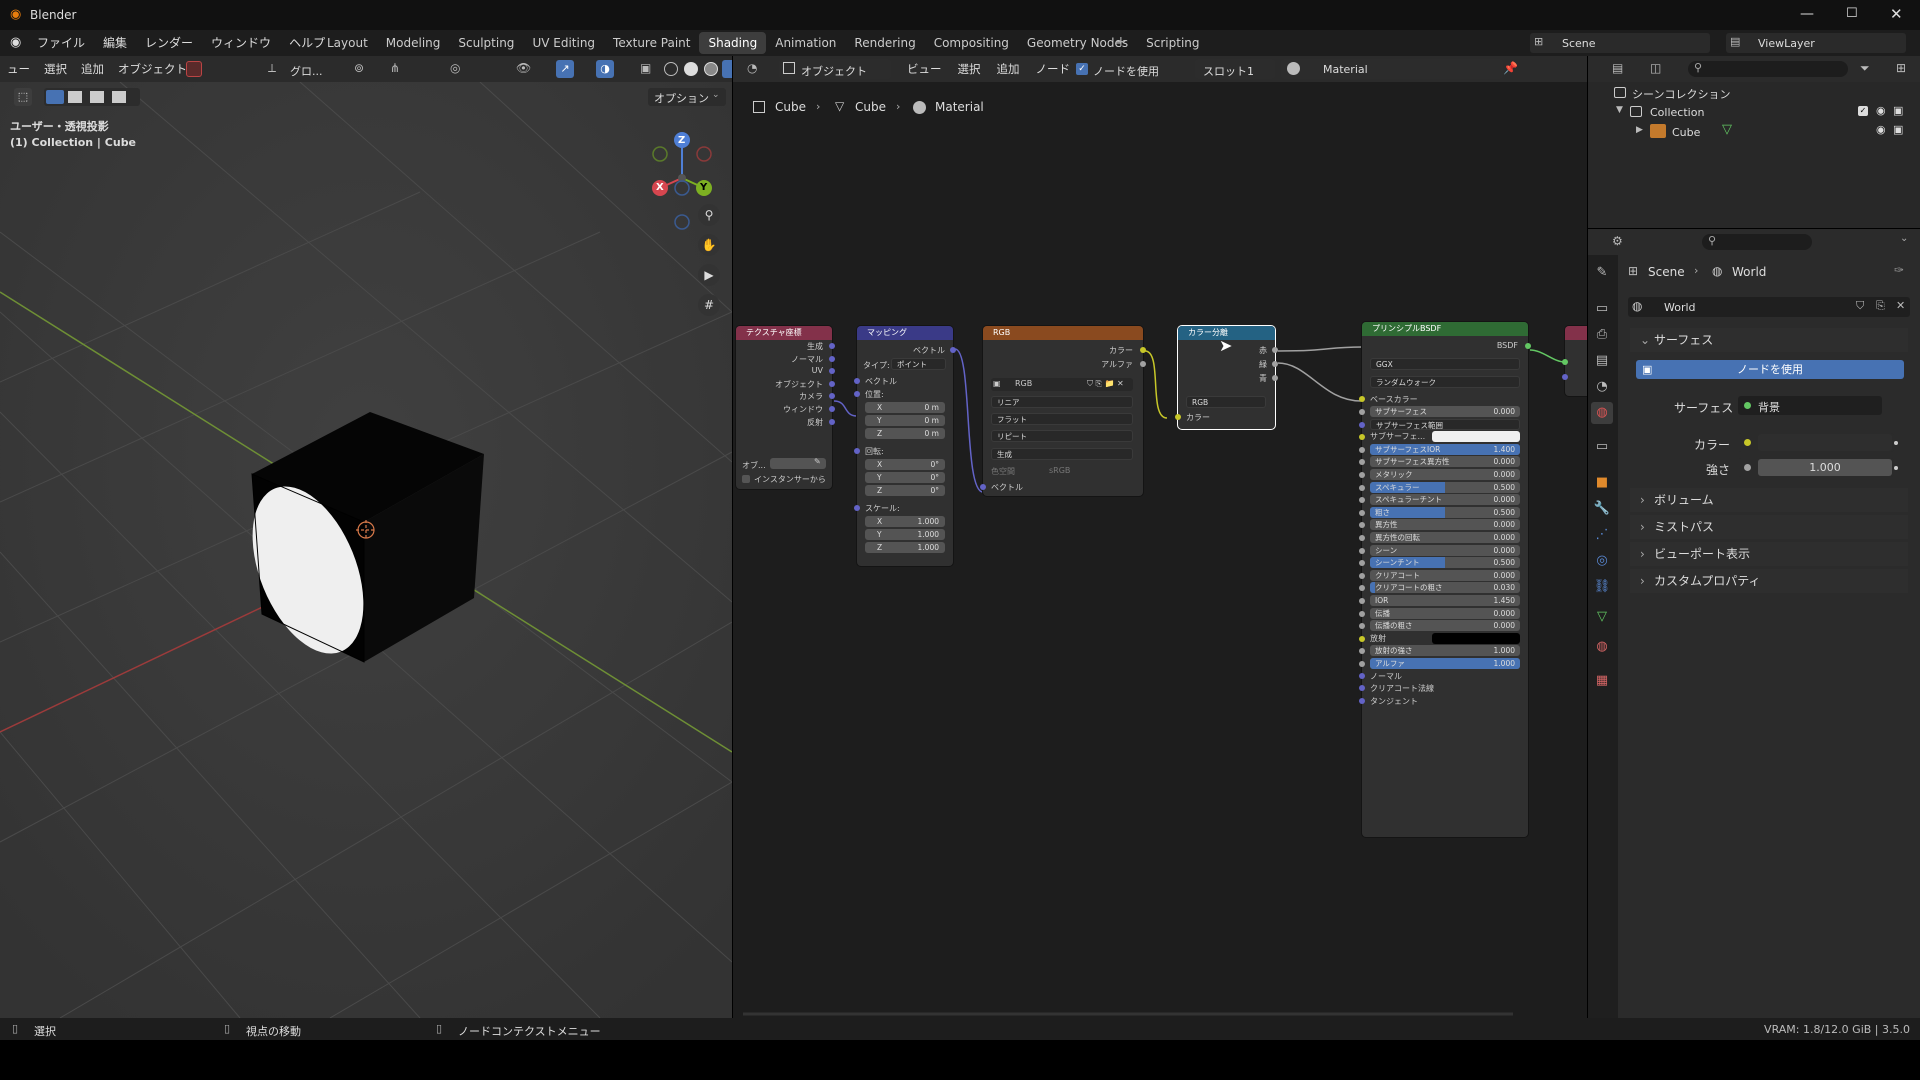 The height and width of the screenshot is (1080, 1920). What do you see at coordinates (1768, 69) in the screenshot?
I see `outliner-search-input: ⚲` at bounding box center [1768, 69].